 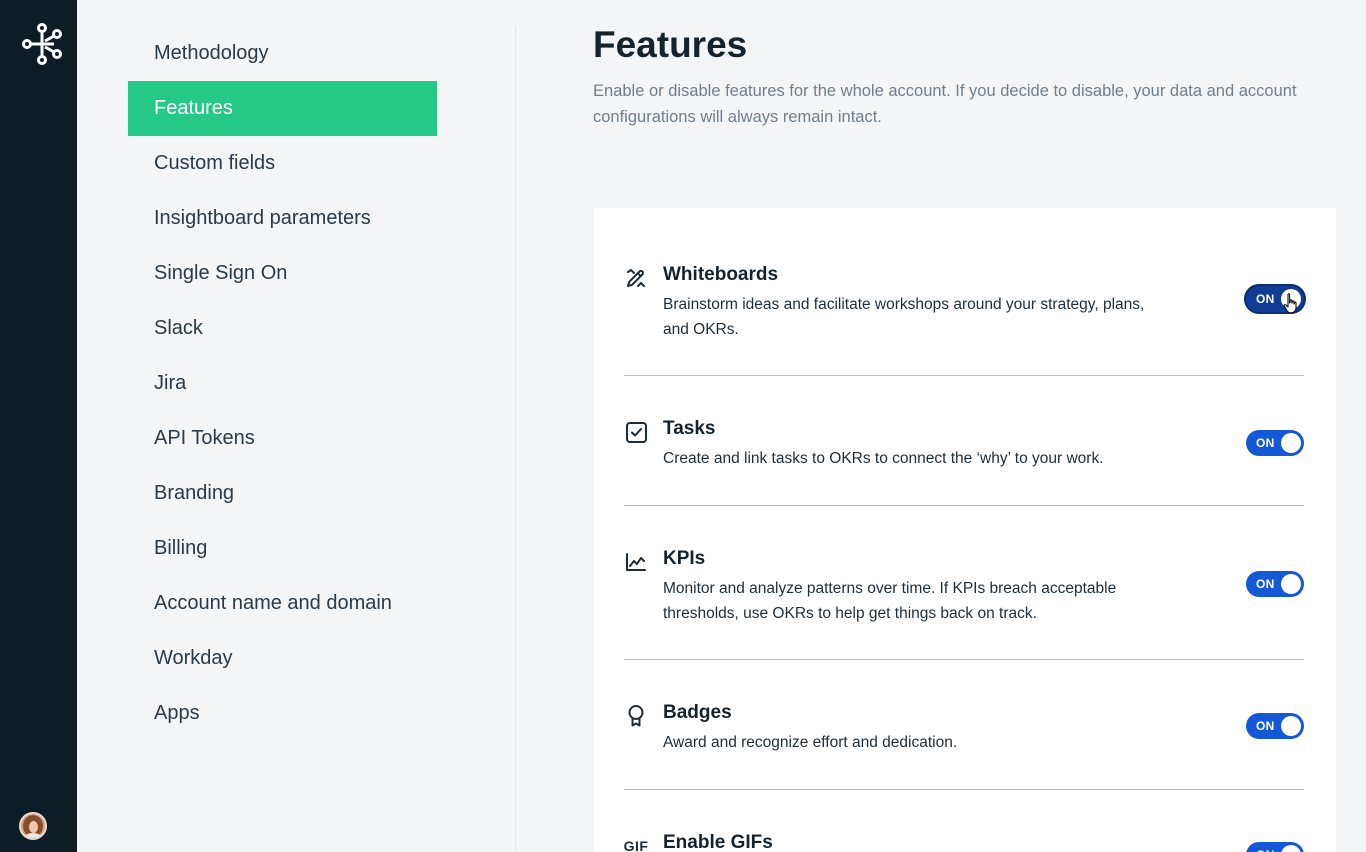 What do you see at coordinates (33, 826) in the screenshot?
I see `user-avatar` at bounding box center [33, 826].